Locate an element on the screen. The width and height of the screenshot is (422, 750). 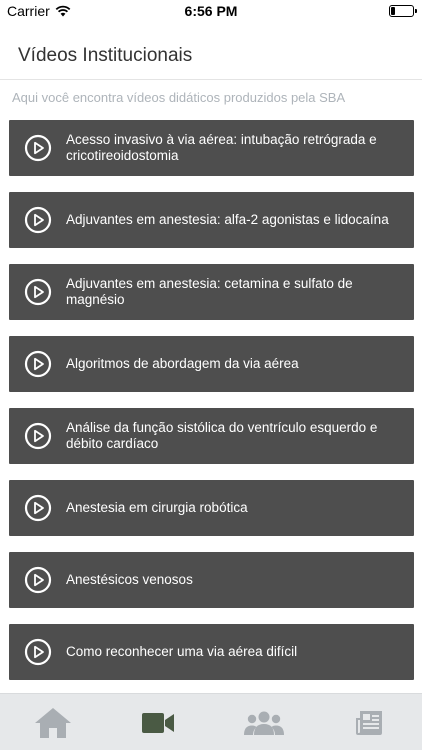
group-icon is located at coordinates (263, 723).